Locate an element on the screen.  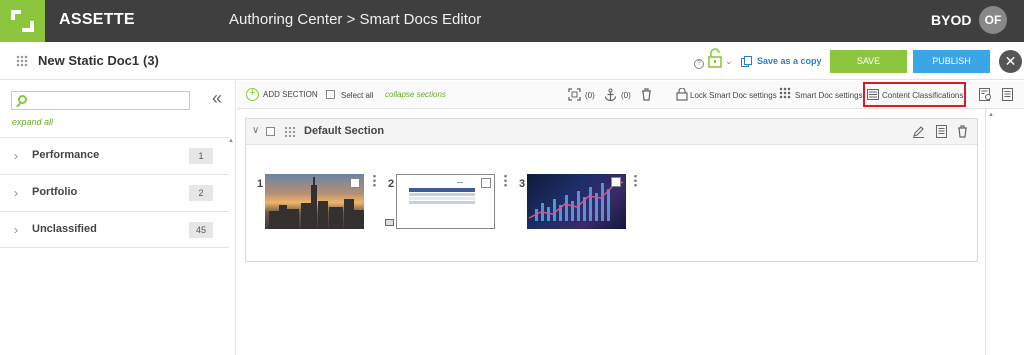
classification-tag-icon is located at coordinates (389, 222).